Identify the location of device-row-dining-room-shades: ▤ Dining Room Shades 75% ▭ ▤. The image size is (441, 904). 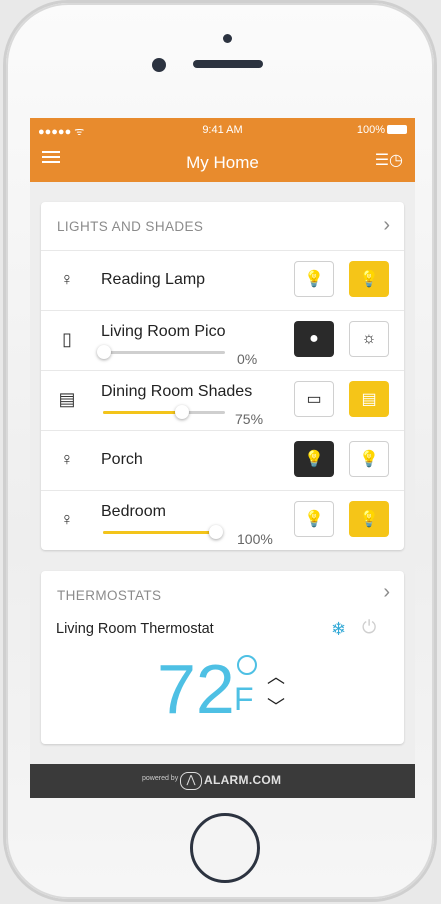
(222, 400).